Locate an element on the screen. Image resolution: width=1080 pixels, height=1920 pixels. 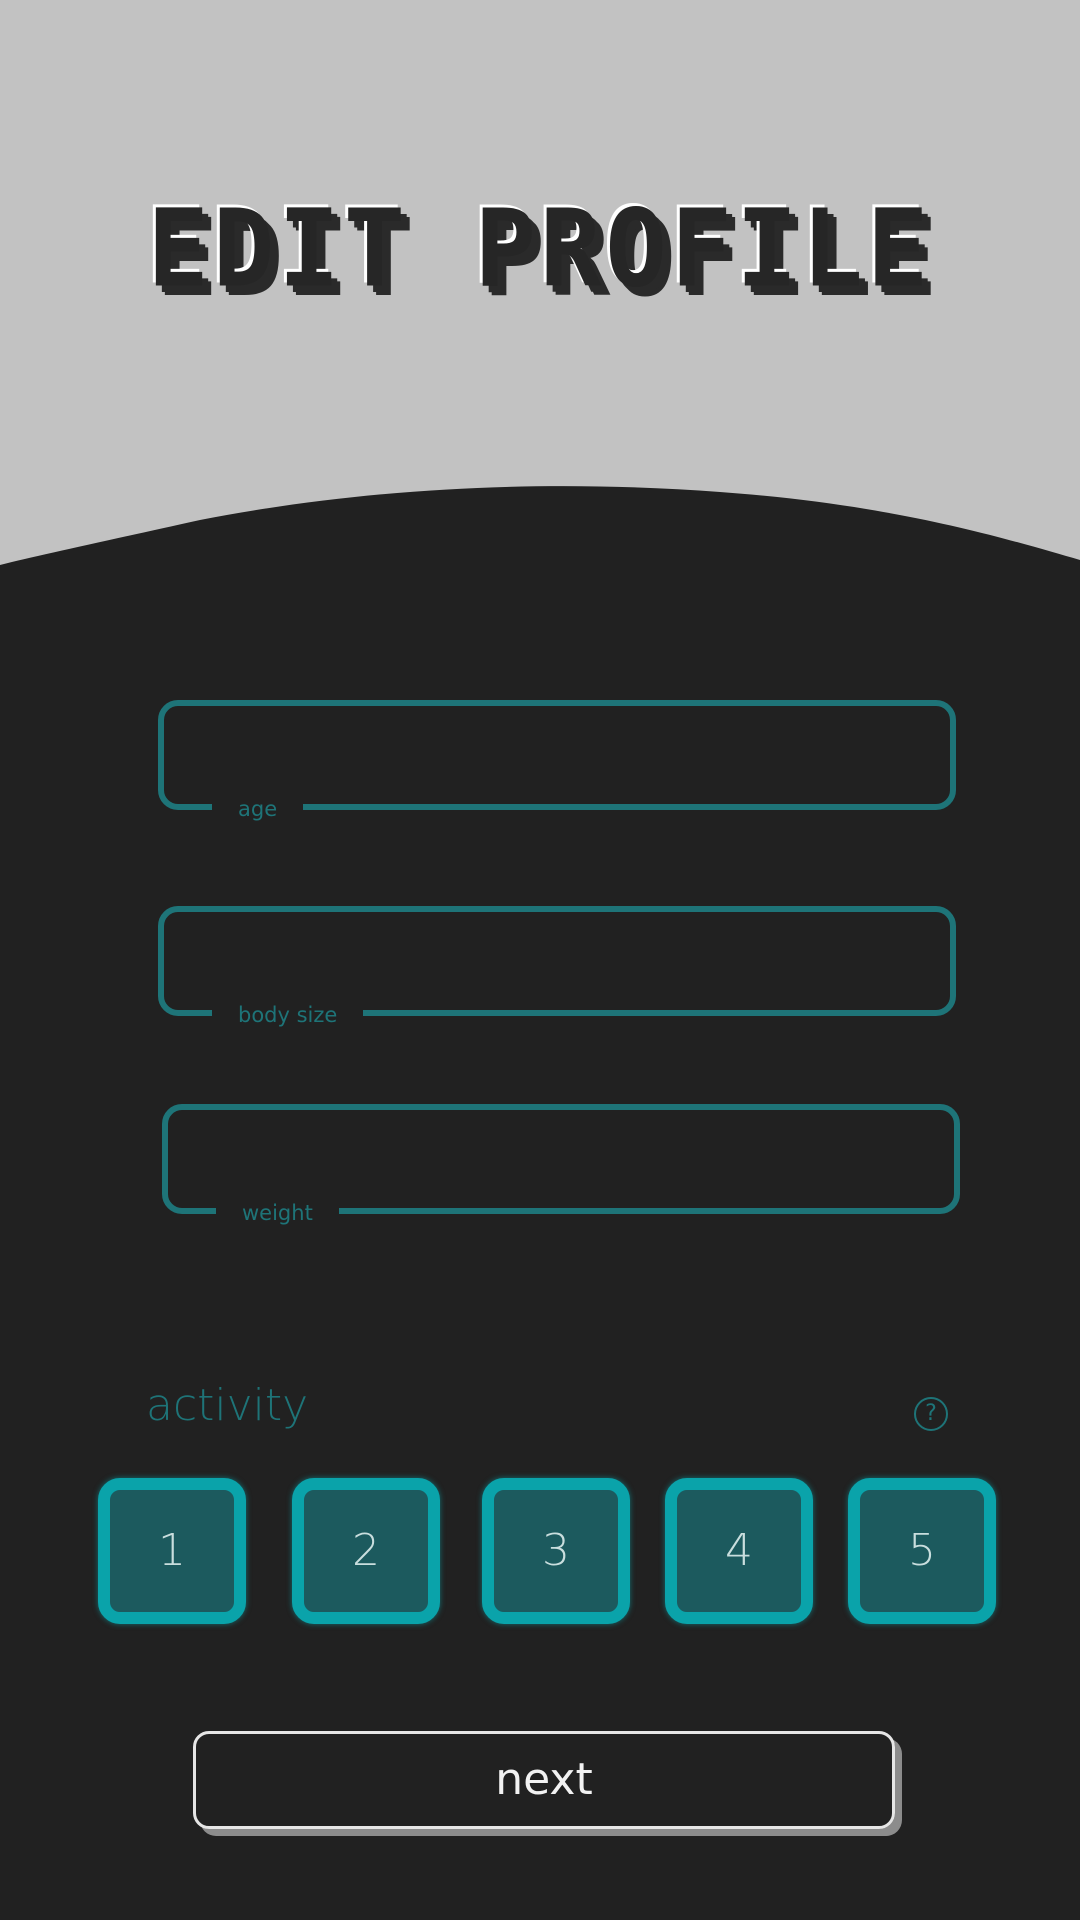
age-field: age is located at coordinates (557, 762).